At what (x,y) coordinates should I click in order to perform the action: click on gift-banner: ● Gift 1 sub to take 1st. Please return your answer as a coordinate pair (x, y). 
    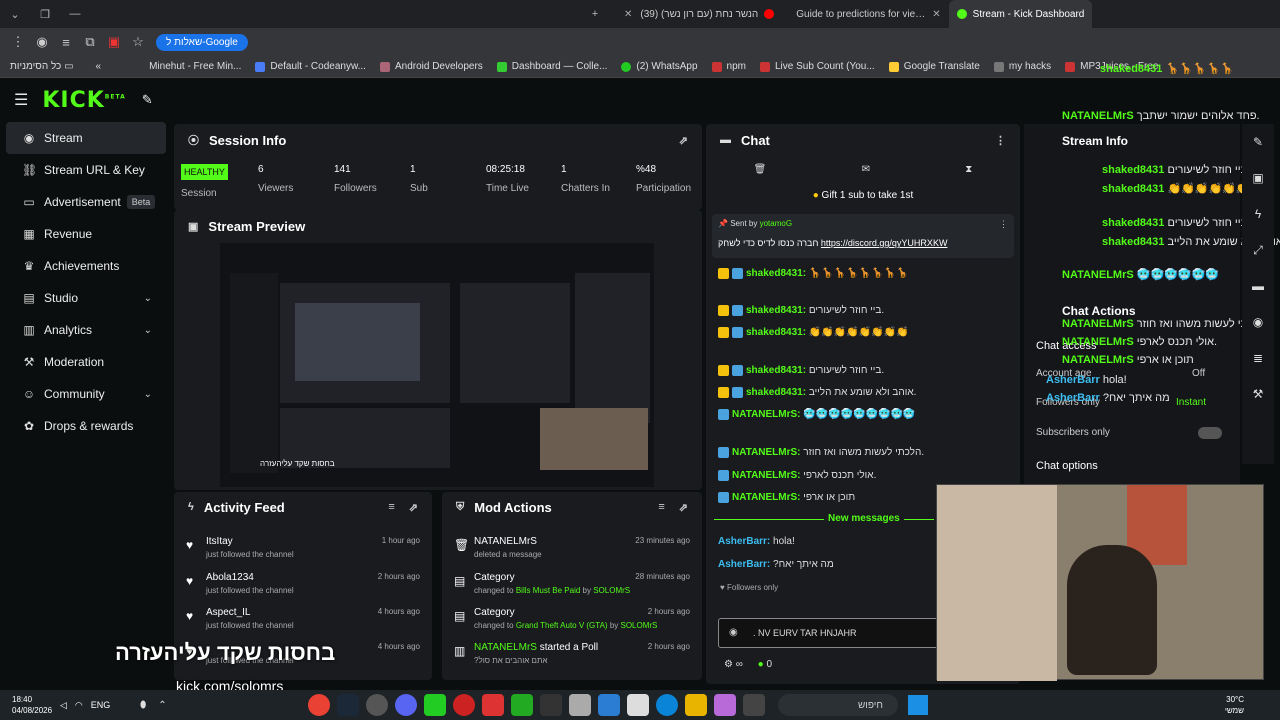
    Looking at the image, I should click on (863, 195).